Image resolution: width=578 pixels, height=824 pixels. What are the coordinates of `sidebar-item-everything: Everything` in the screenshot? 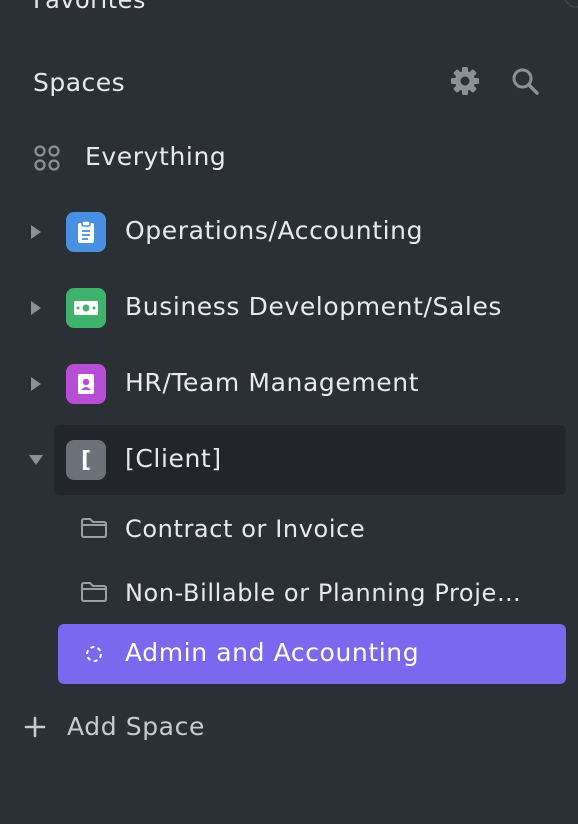 It's located at (289, 158).